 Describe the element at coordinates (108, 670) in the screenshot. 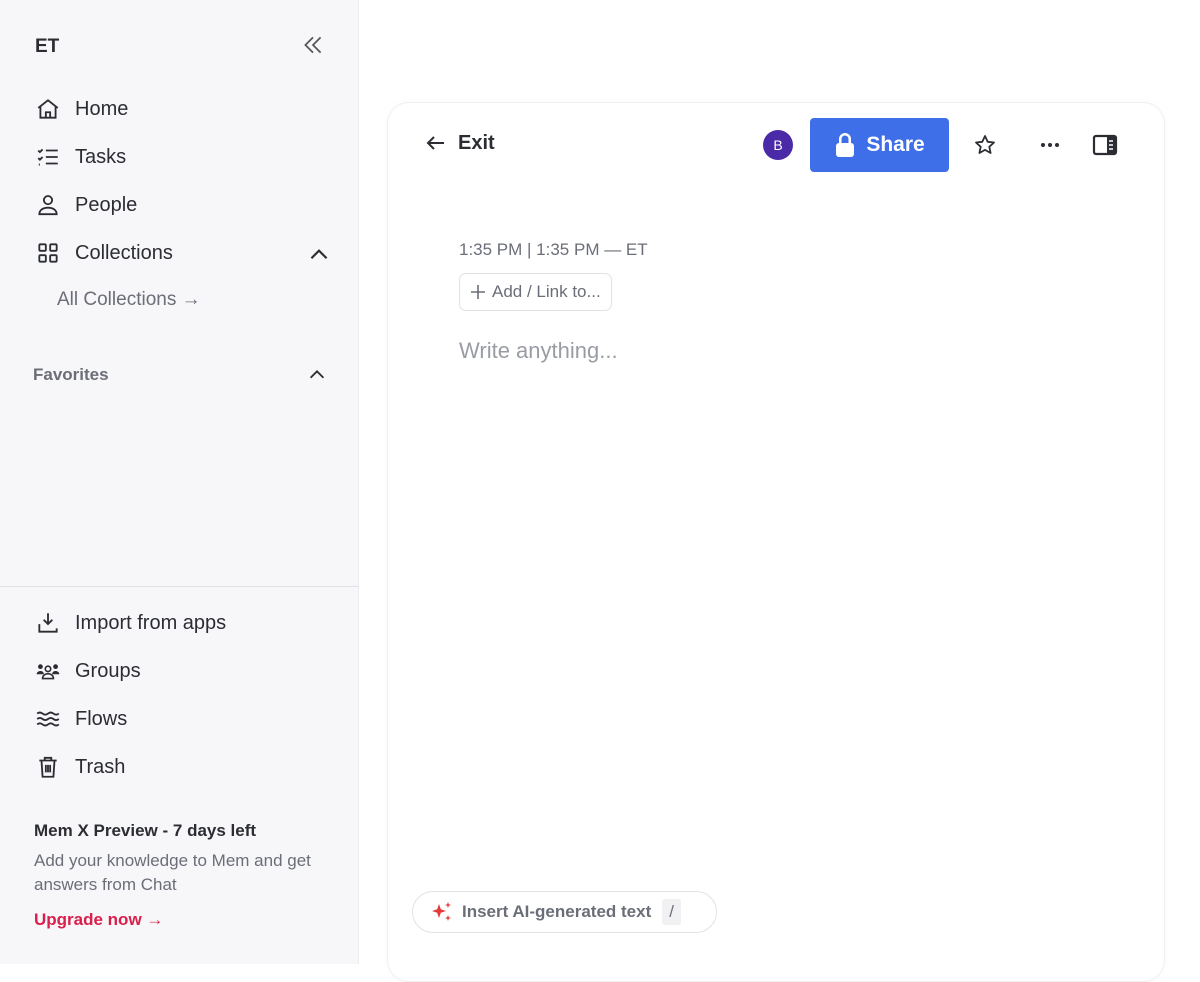

I see `sidebar-item-label: Groups` at that location.